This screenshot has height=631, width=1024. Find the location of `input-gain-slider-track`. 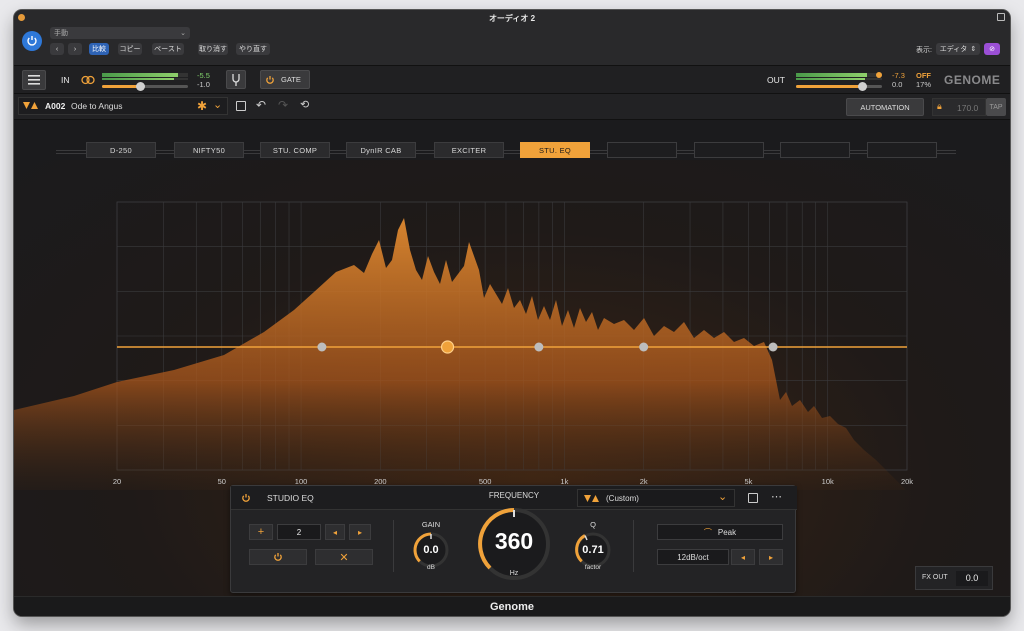

input-gain-slider-track is located at coordinates (145, 86).